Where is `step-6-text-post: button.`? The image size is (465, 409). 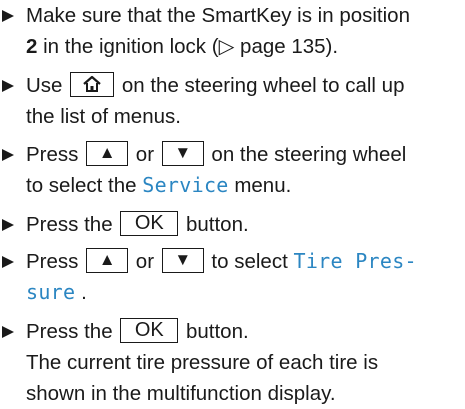 step-6-text-post: button. is located at coordinates (214, 331).